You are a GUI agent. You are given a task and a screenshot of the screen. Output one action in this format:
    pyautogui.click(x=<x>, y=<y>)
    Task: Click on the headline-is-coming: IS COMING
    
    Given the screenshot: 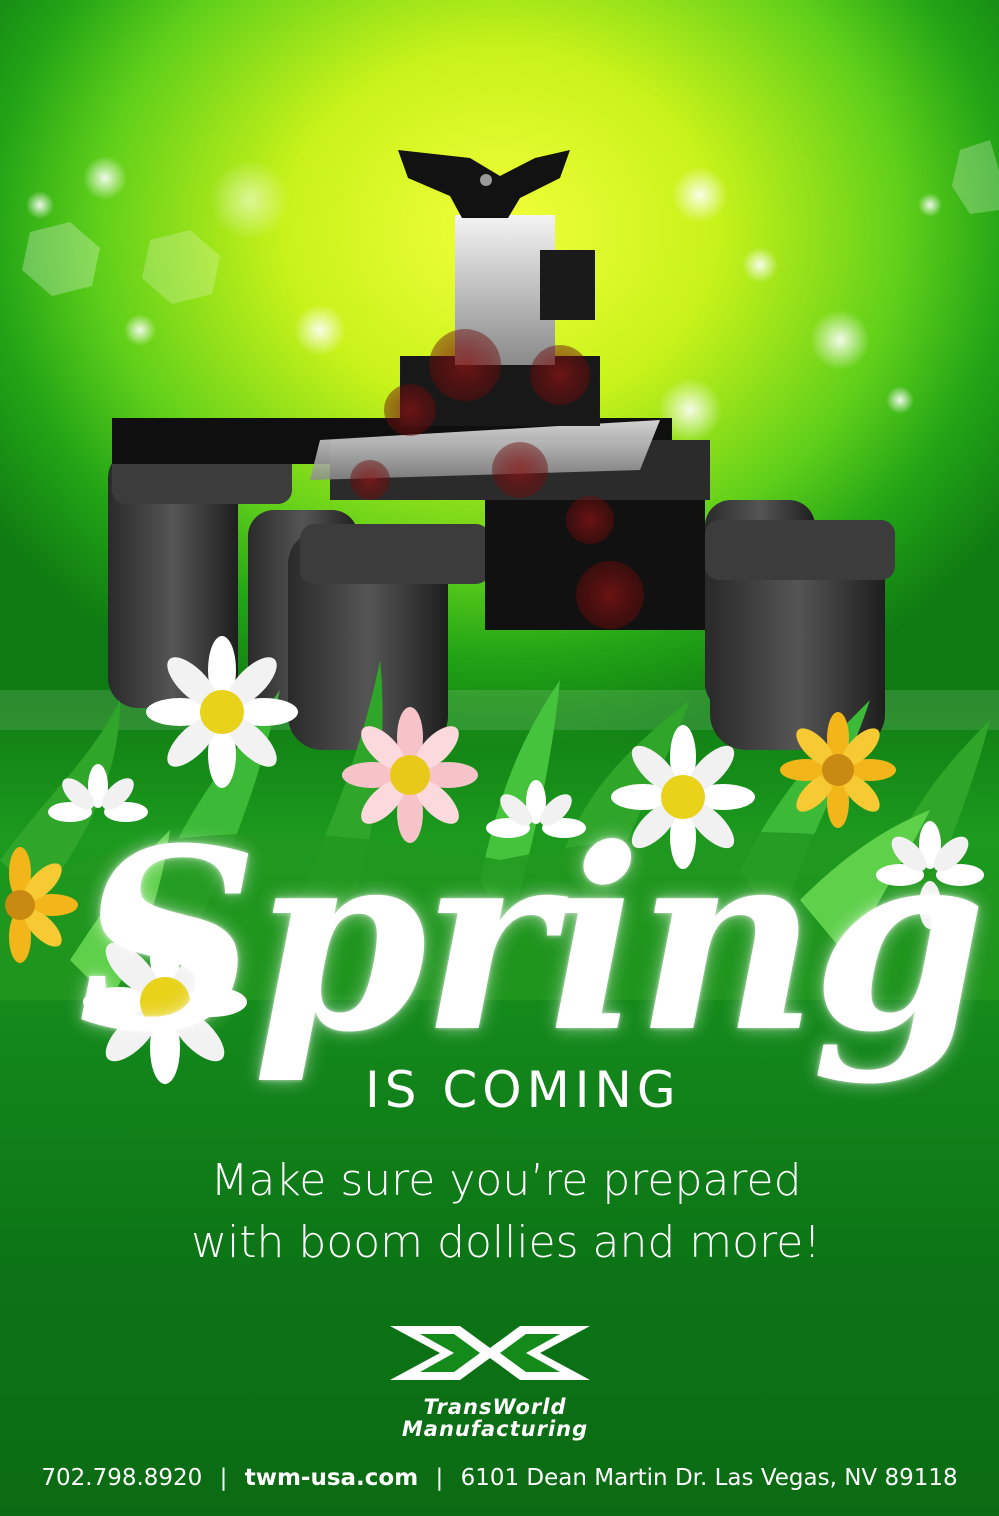 What is the action you would take?
    pyautogui.click(x=523, y=1090)
    